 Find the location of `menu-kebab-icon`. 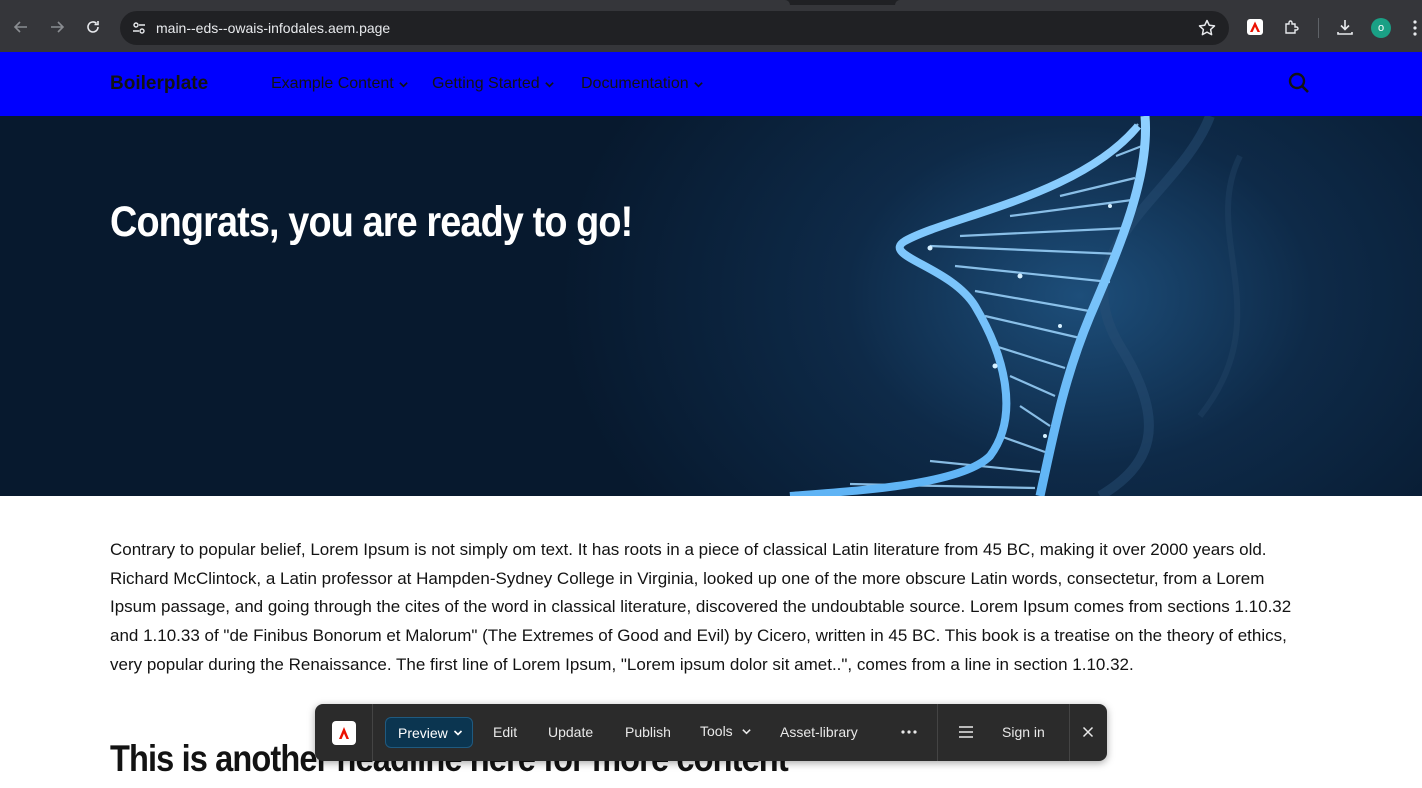

menu-kebab-icon is located at coordinates (1415, 28).